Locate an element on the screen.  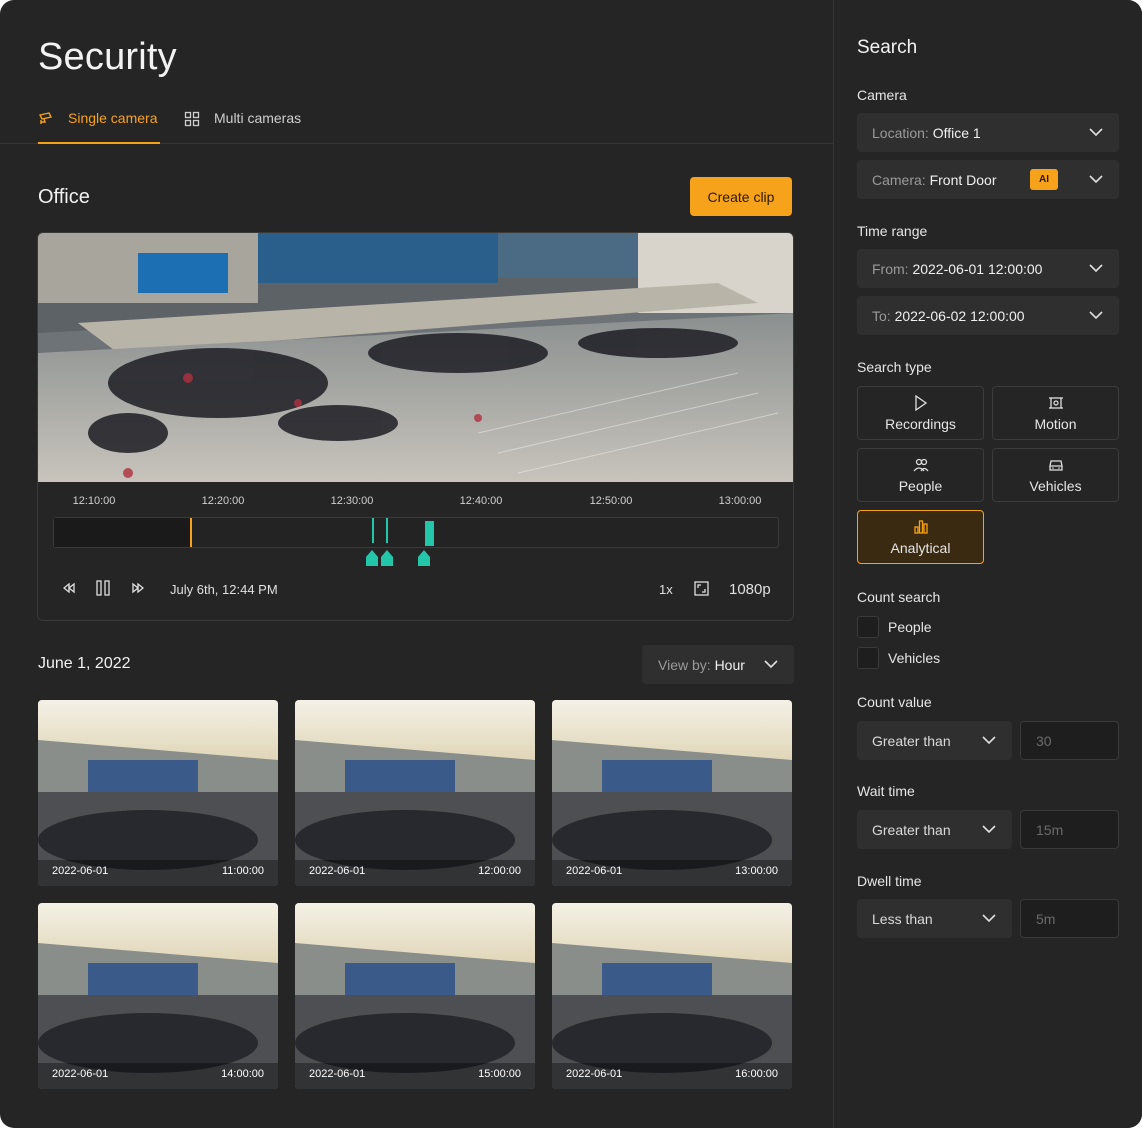
search-type-recordings: Recordings is located at coordinates (920, 413).